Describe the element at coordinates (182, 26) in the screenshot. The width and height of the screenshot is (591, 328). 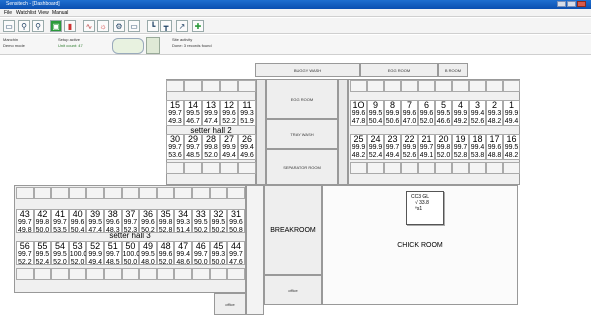
I see `export-icon: ↗` at that location.